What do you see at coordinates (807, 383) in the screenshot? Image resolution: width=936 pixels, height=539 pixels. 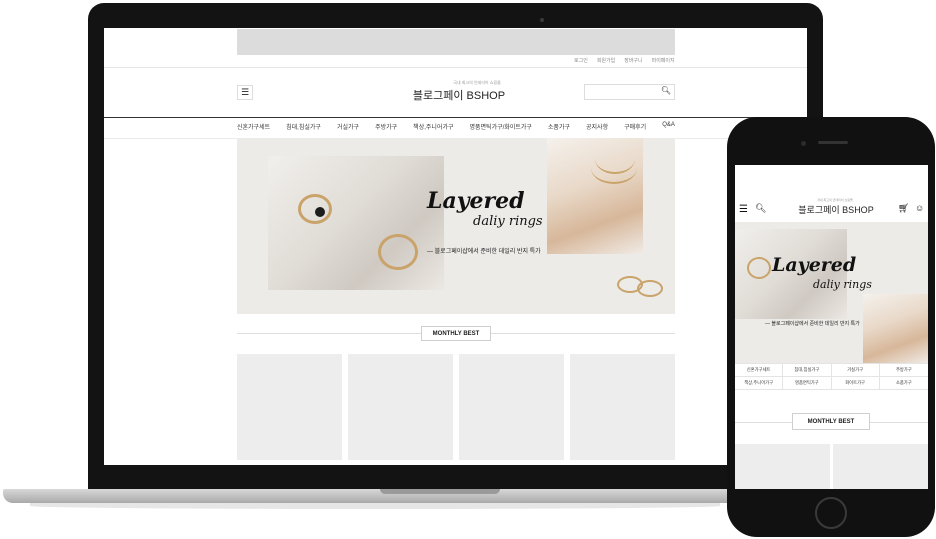 I see `category-item: 명품면틱가구` at bounding box center [807, 383].